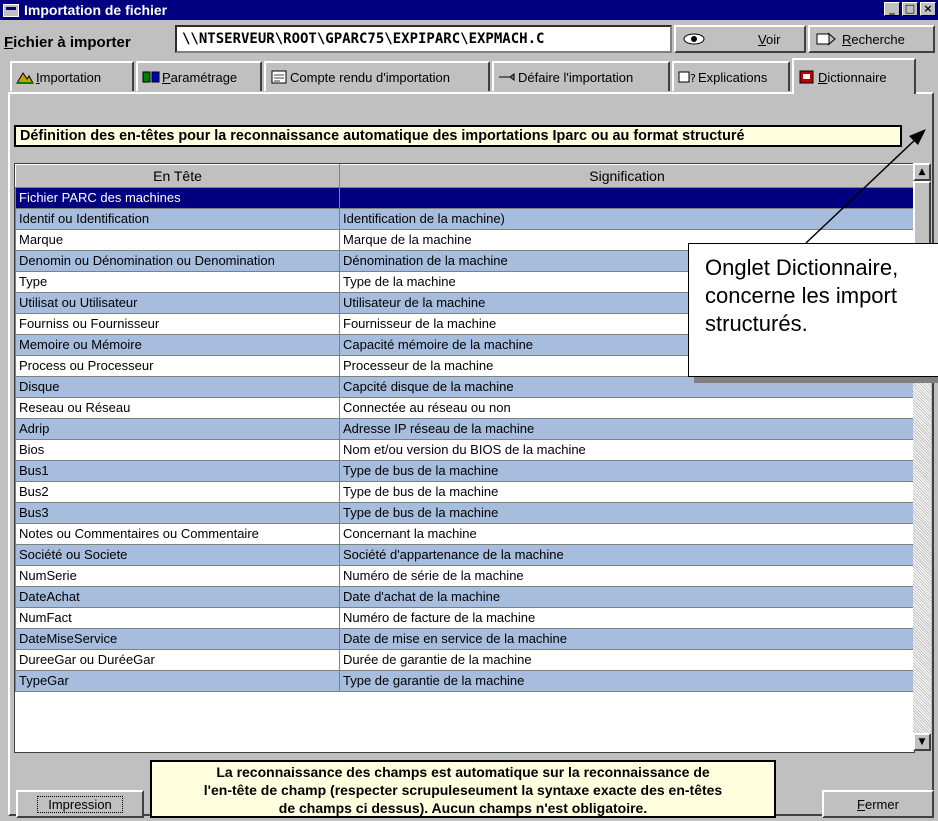  I want to click on cell-en-tete: Utilisat ou Utilisateur, so click(177, 303).